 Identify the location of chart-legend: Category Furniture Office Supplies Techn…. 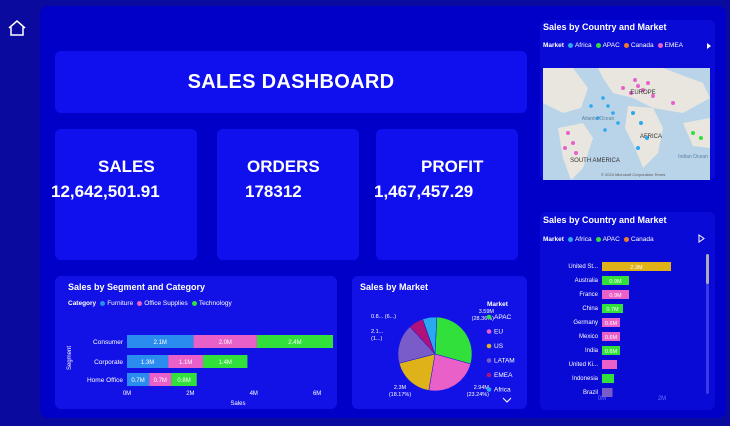
(150, 303).